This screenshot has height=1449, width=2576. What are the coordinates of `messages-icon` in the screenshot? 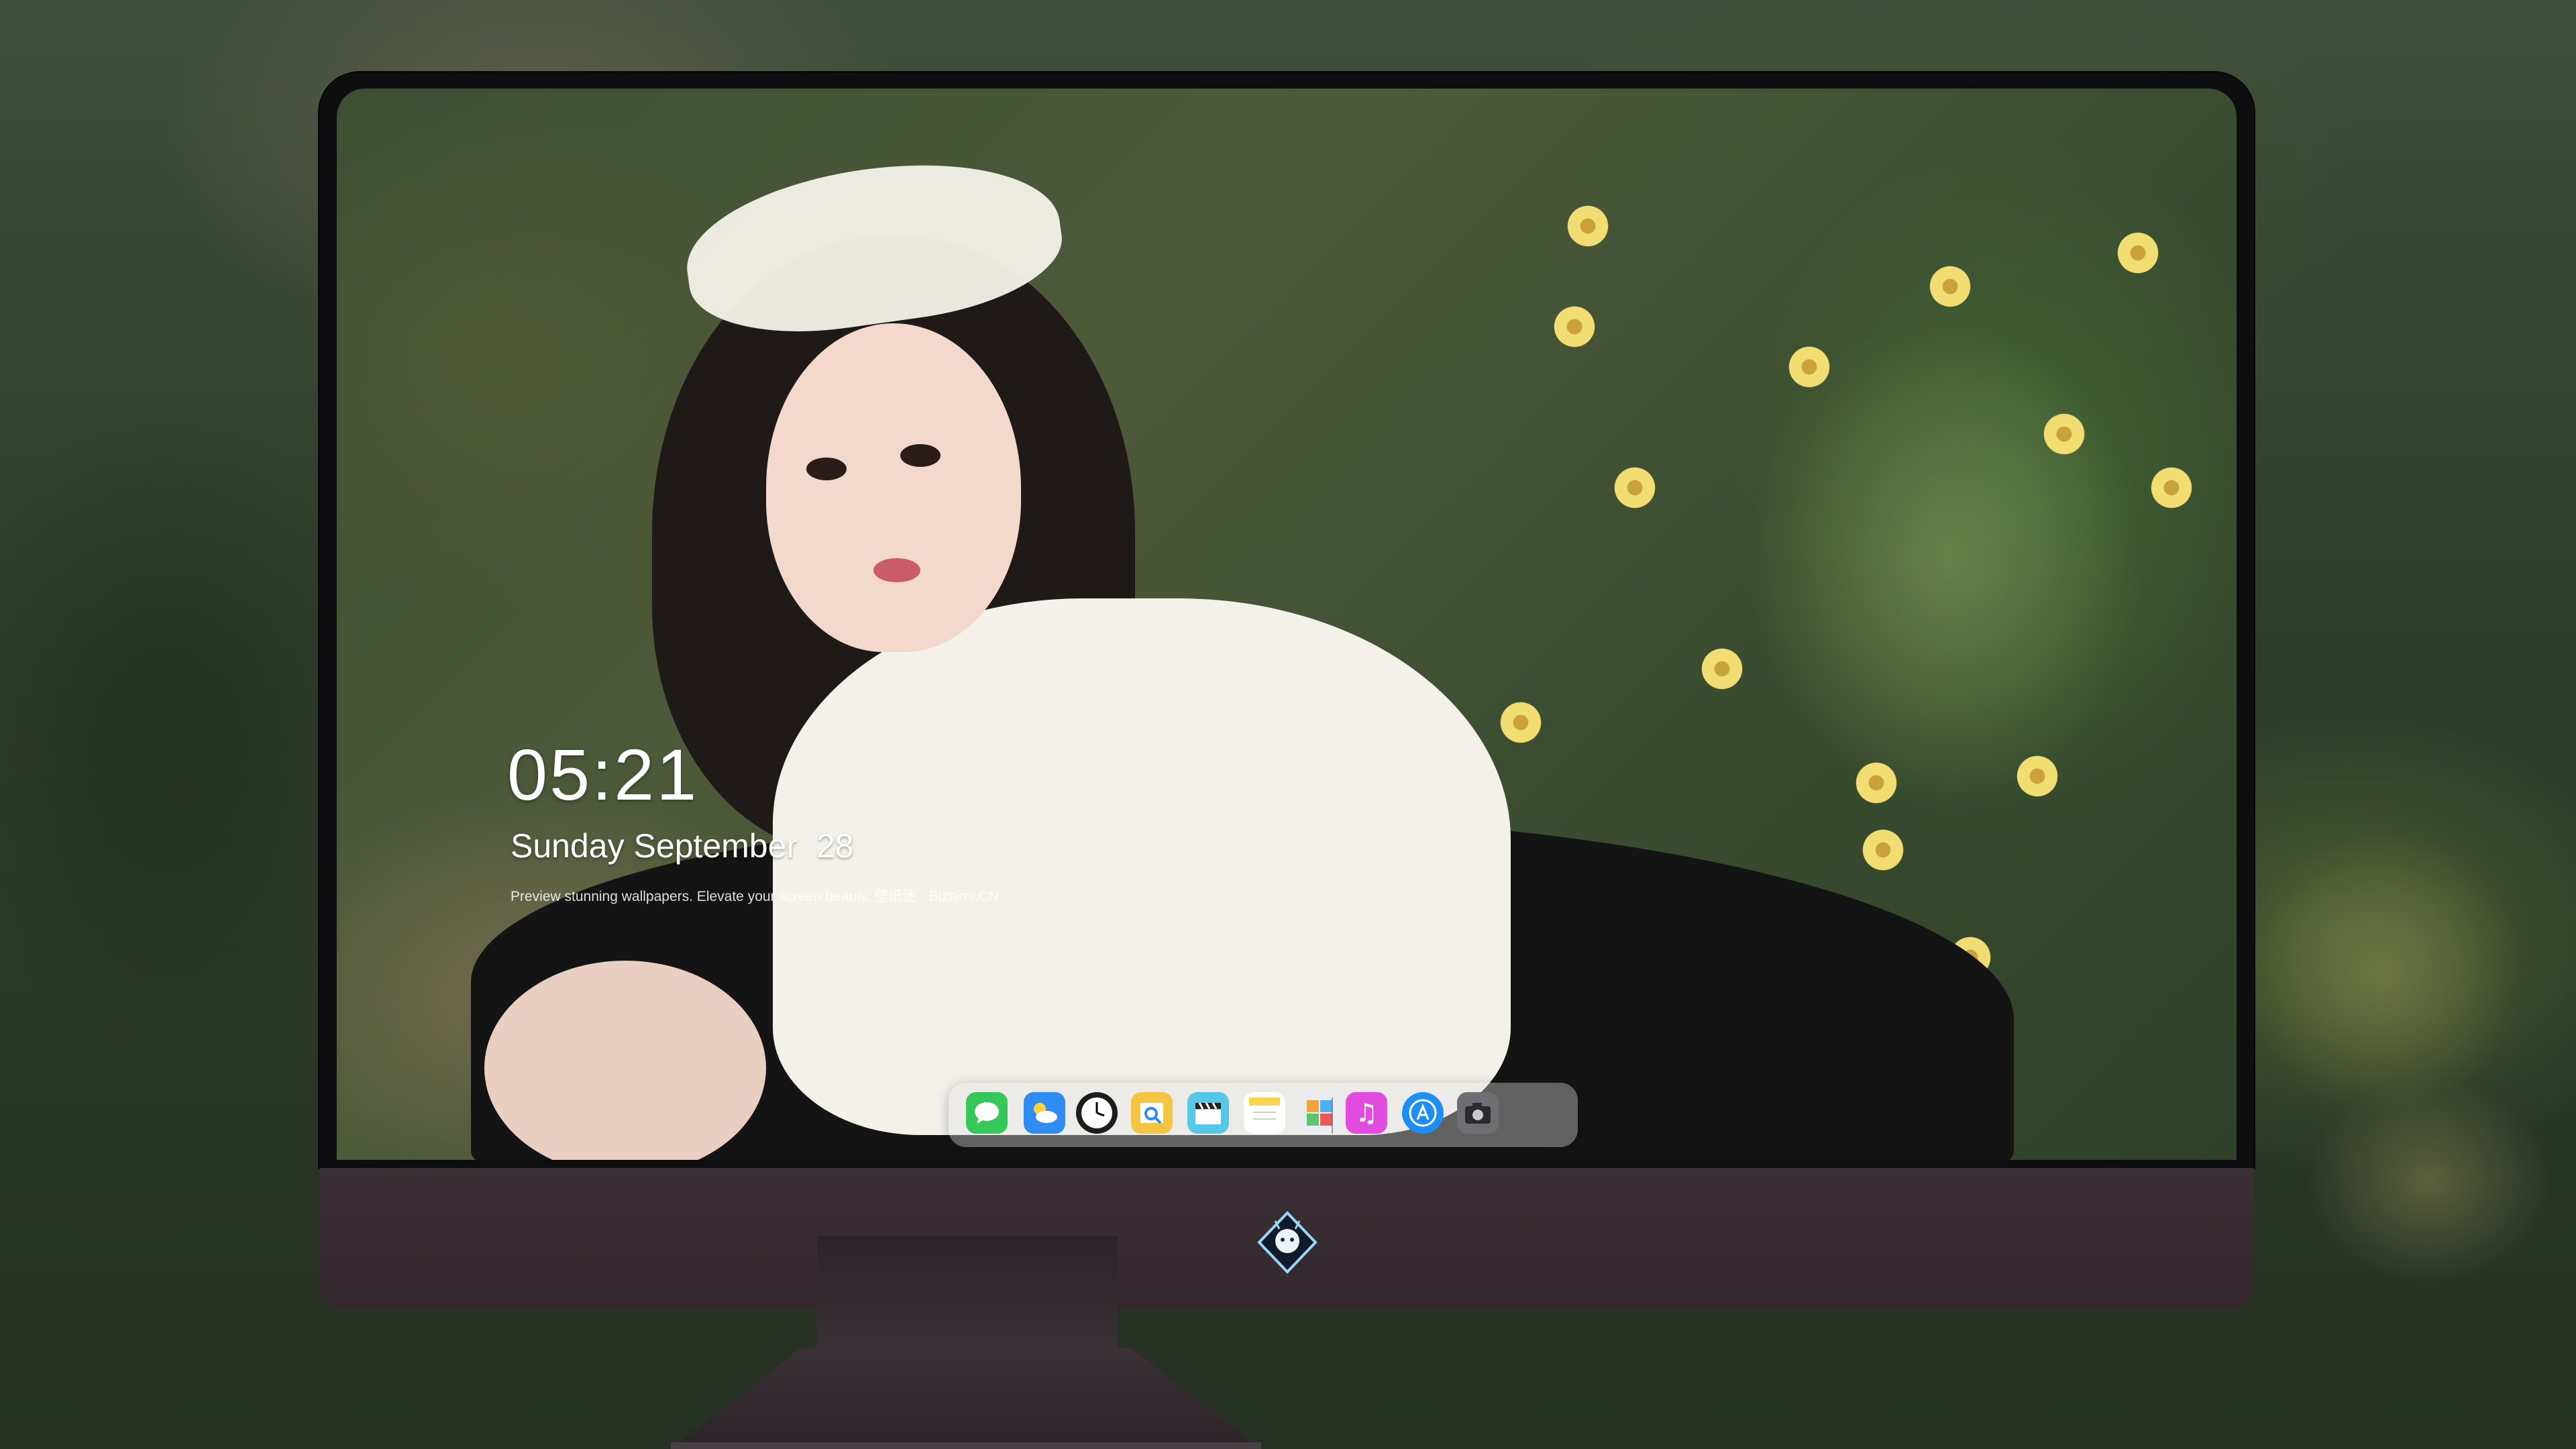 It's located at (987, 1113).